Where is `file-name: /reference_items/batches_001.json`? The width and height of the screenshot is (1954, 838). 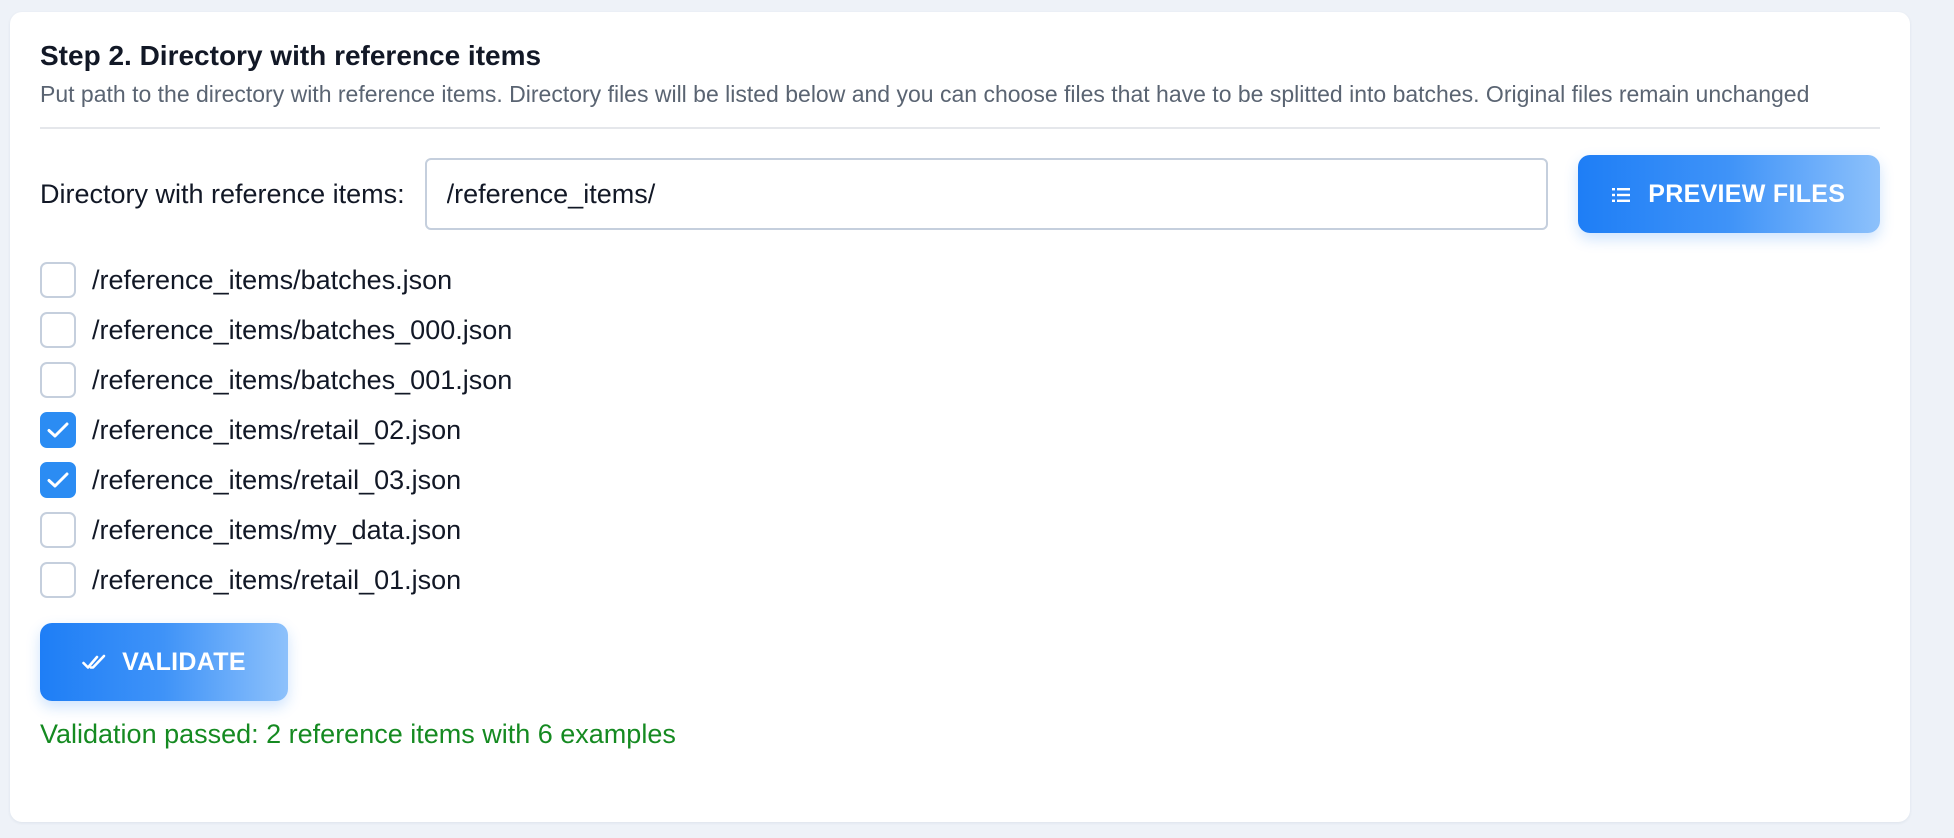 file-name: /reference_items/batches_001.json is located at coordinates (302, 379).